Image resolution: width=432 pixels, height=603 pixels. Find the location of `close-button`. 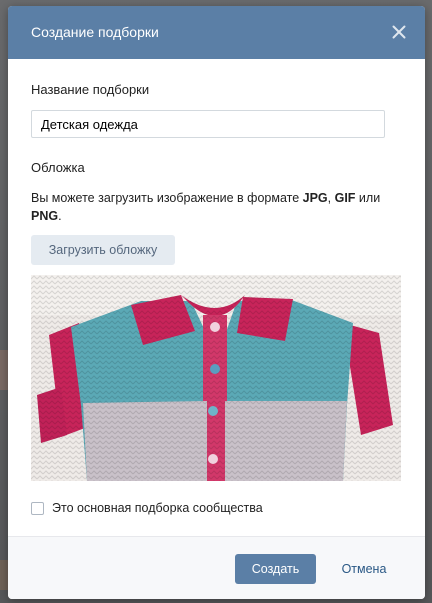

close-button is located at coordinates (399, 32).